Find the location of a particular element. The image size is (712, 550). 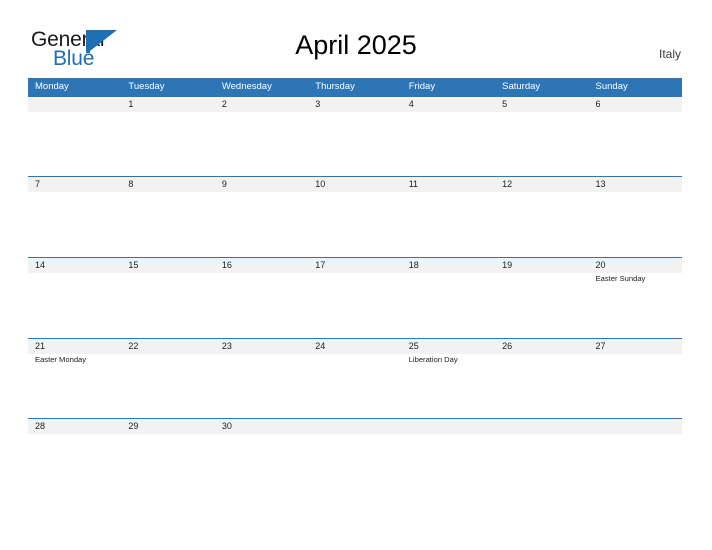

day-cell: 7 is located at coordinates (75, 217).